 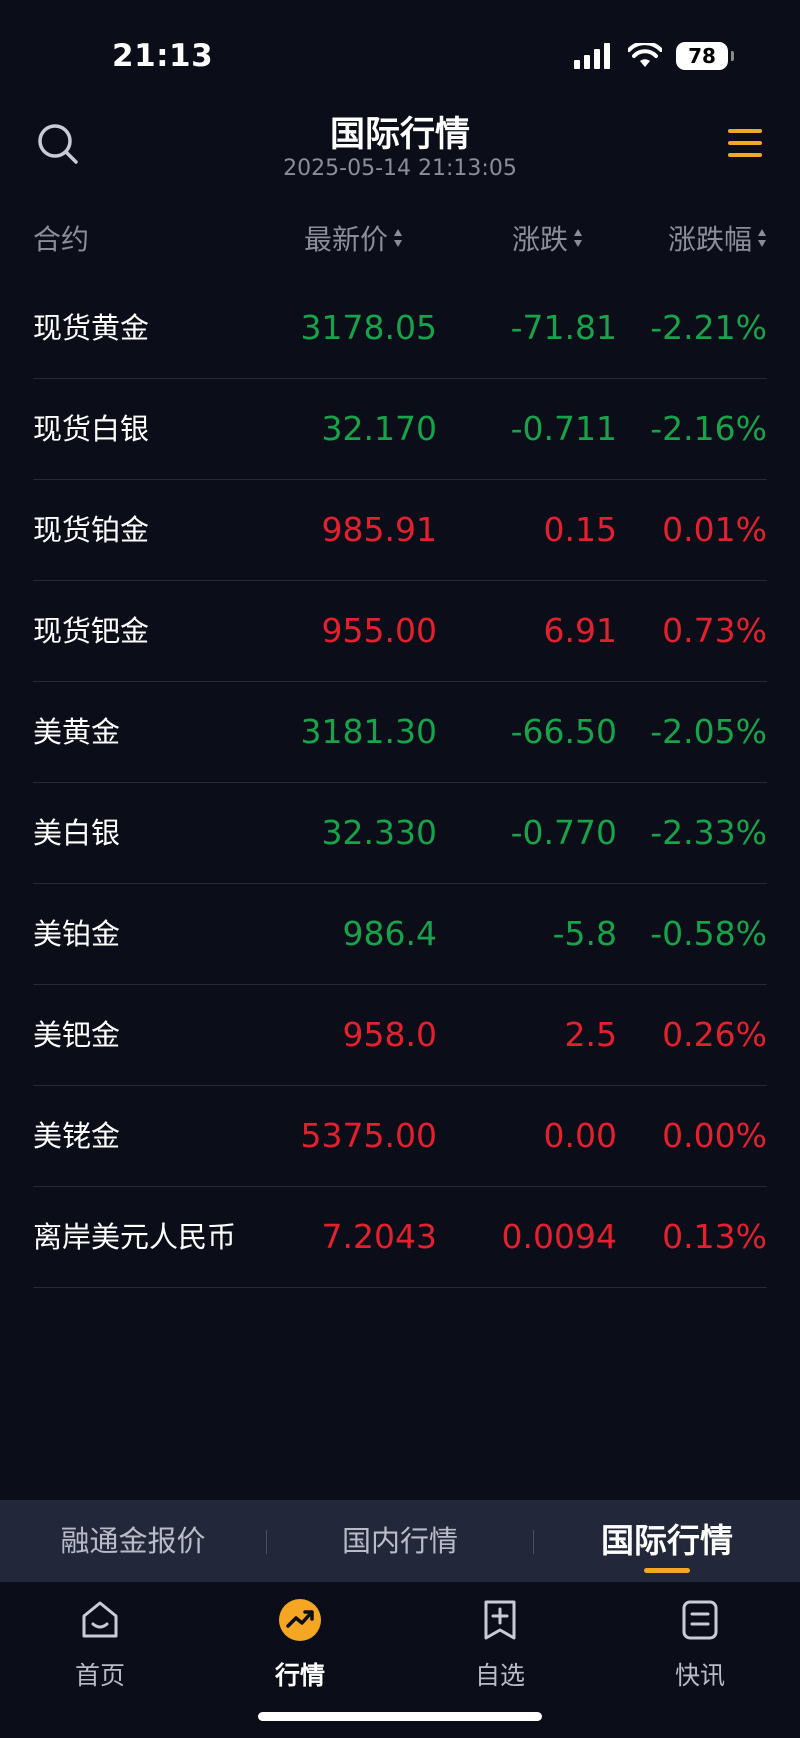 I want to click on sub-tab-bar: 融通金报价 国内行情 国际行情, so click(x=400, y=1541).